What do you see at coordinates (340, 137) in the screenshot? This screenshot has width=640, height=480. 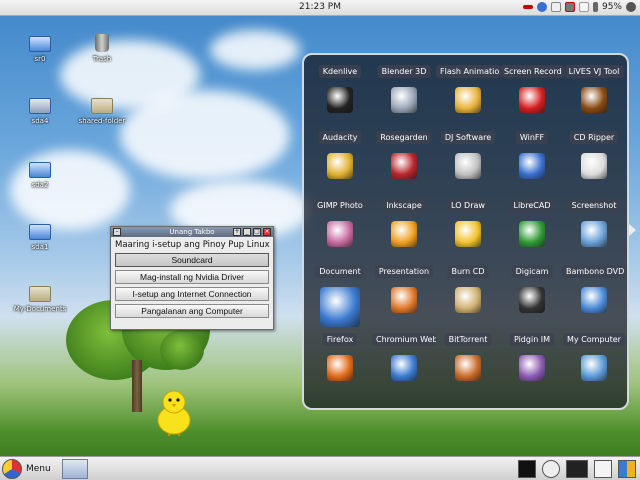 I see `launcher-app-label: Audacity` at bounding box center [340, 137].